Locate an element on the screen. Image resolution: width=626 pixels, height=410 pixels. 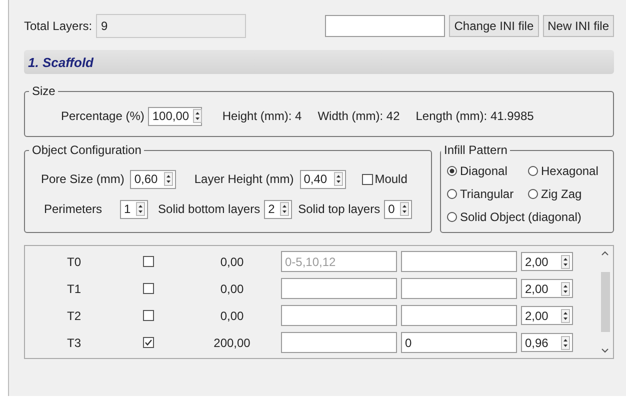
field-label: Percentage (%) is located at coordinates (102, 116).